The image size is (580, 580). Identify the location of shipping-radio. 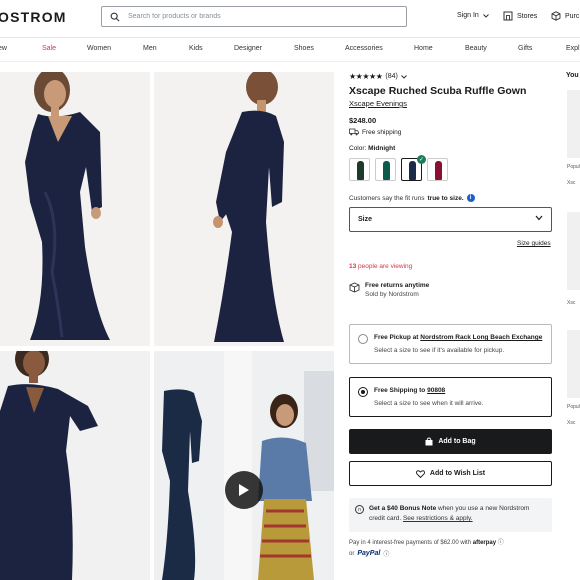
(363, 392).